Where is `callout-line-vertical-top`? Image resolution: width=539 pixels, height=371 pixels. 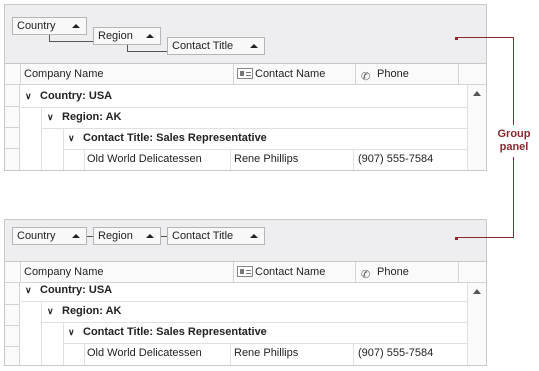
callout-line-vertical-top is located at coordinates (513, 81).